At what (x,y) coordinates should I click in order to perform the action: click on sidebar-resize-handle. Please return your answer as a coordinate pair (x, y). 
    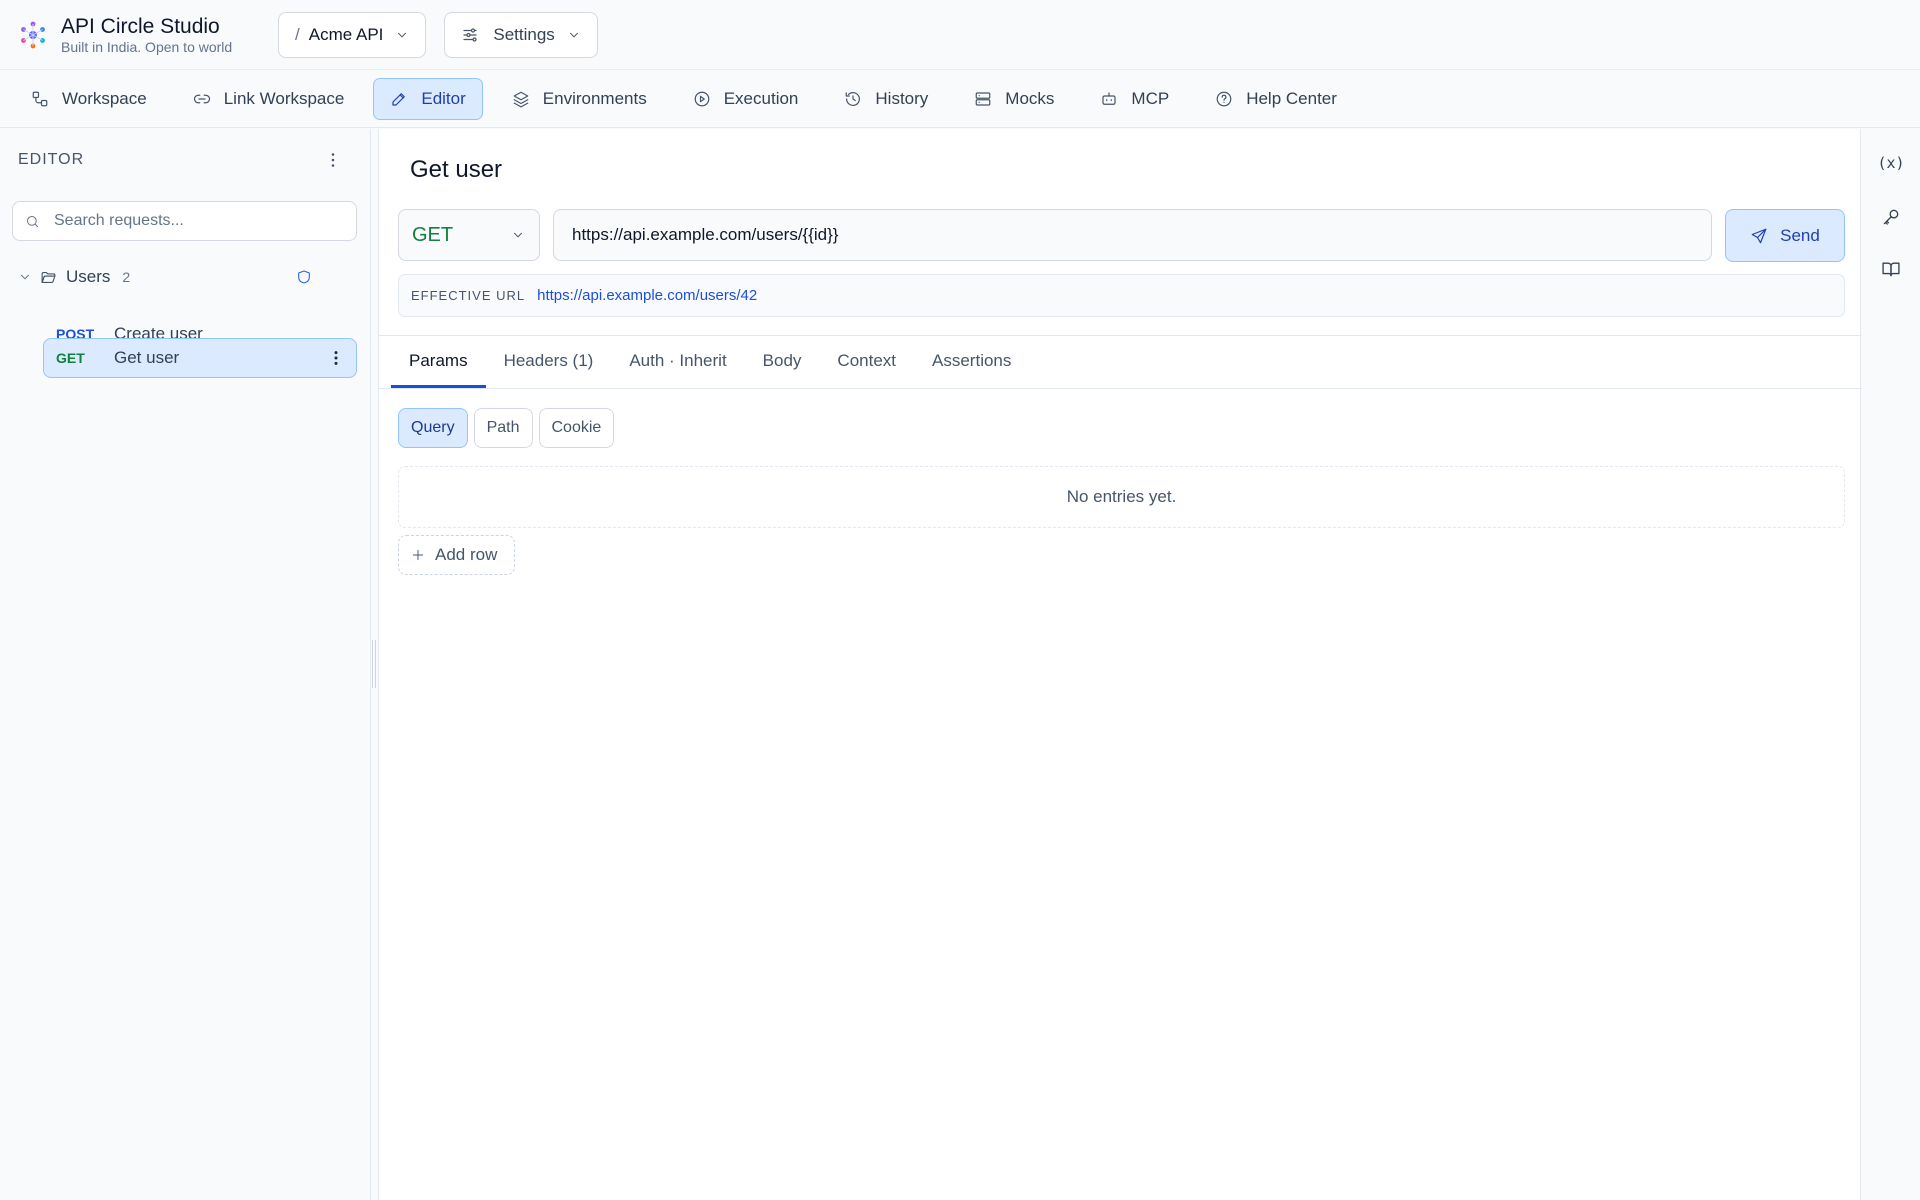
    Looking at the image, I should click on (374, 664).